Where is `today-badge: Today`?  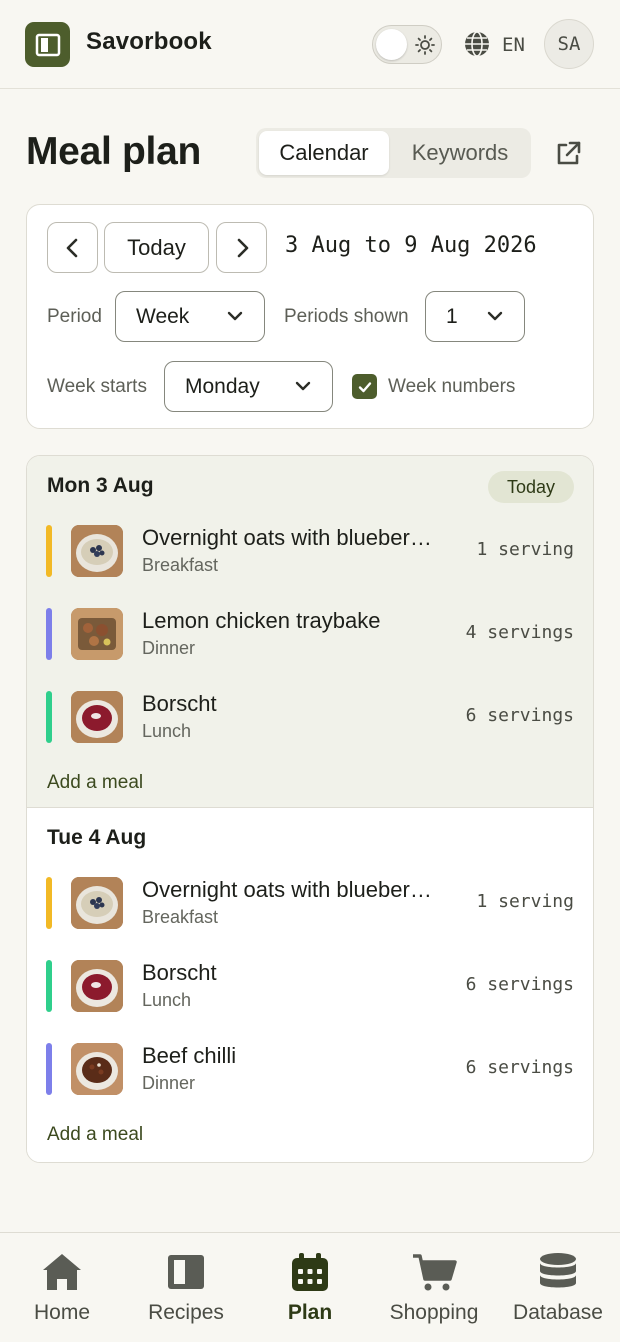 today-badge: Today is located at coordinates (531, 487).